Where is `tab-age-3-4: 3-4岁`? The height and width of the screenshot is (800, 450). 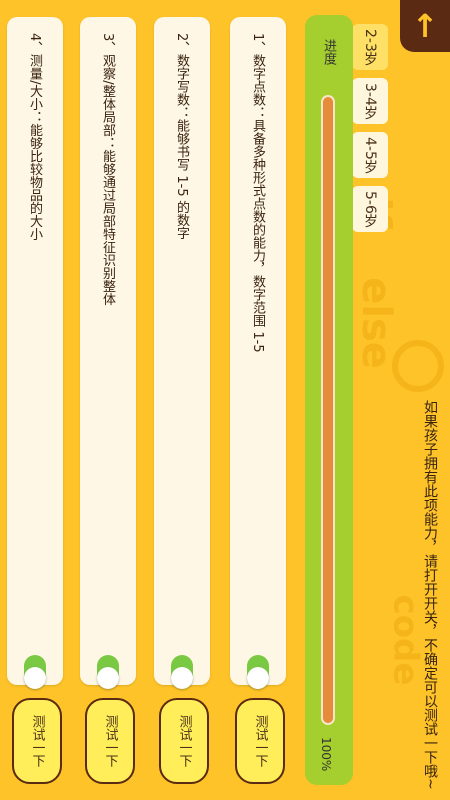
tab-age-3-4: 3-4岁 is located at coordinates (370, 101).